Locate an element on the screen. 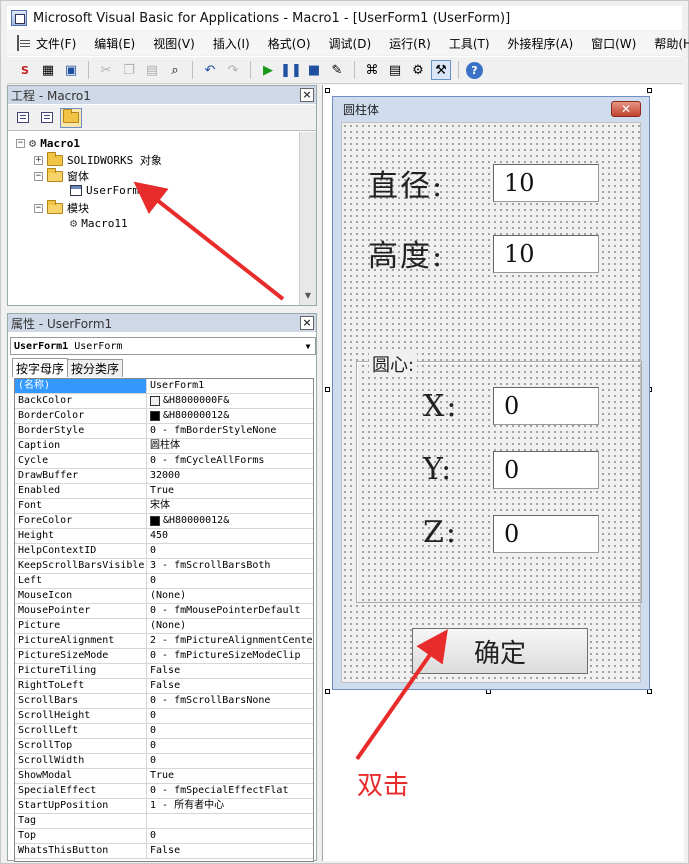 The width and height of the screenshot is (689, 864). view-code-button is located at coordinates (23, 118).